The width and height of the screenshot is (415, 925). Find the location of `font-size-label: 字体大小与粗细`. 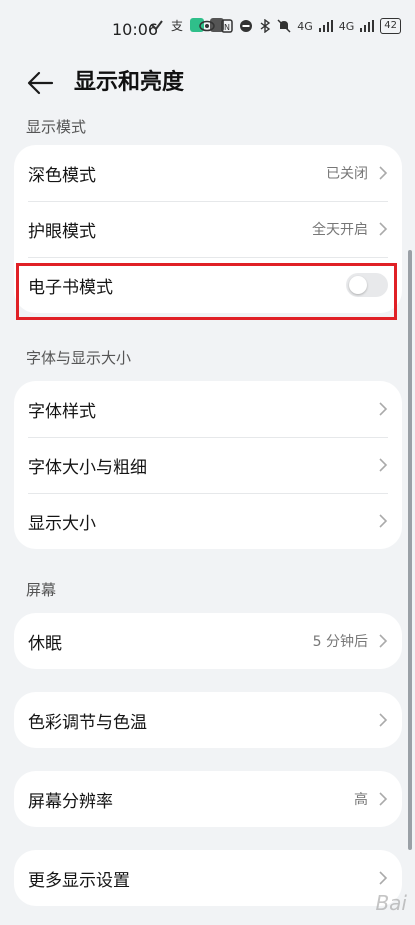

font-size-label: 字体大小与粗细 is located at coordinates (87, 467).